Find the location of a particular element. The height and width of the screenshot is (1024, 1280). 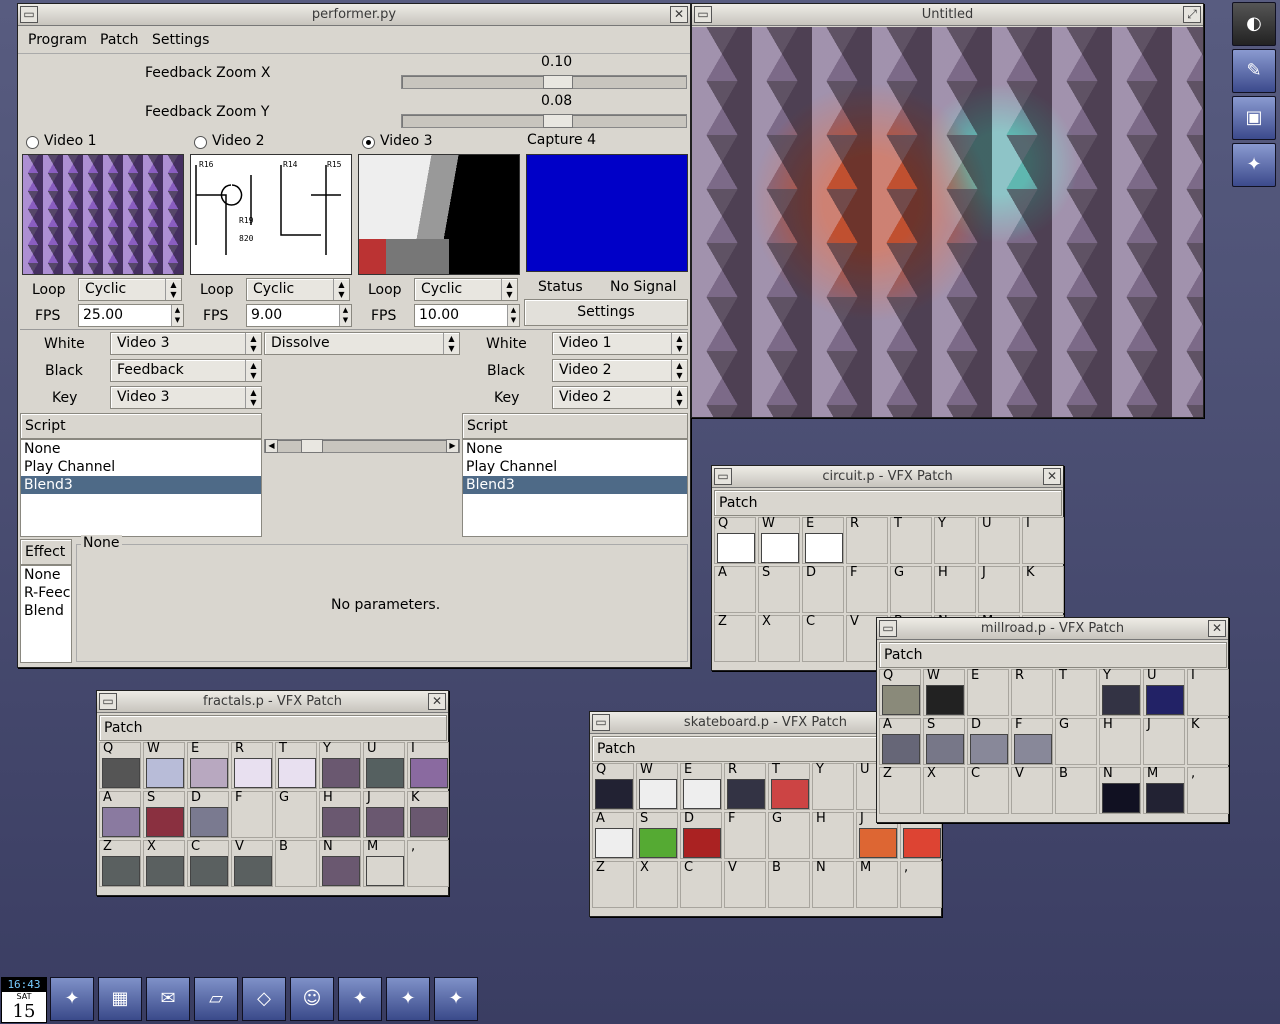

mail-icon: ✉ is located at coordinates (168, 999).